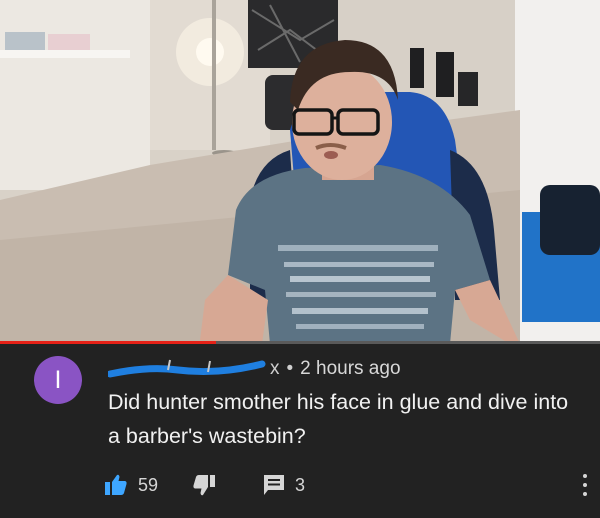  Describe the element at coordinates (148, 484) in the screenshot. I see `like-count: 59` at that location.